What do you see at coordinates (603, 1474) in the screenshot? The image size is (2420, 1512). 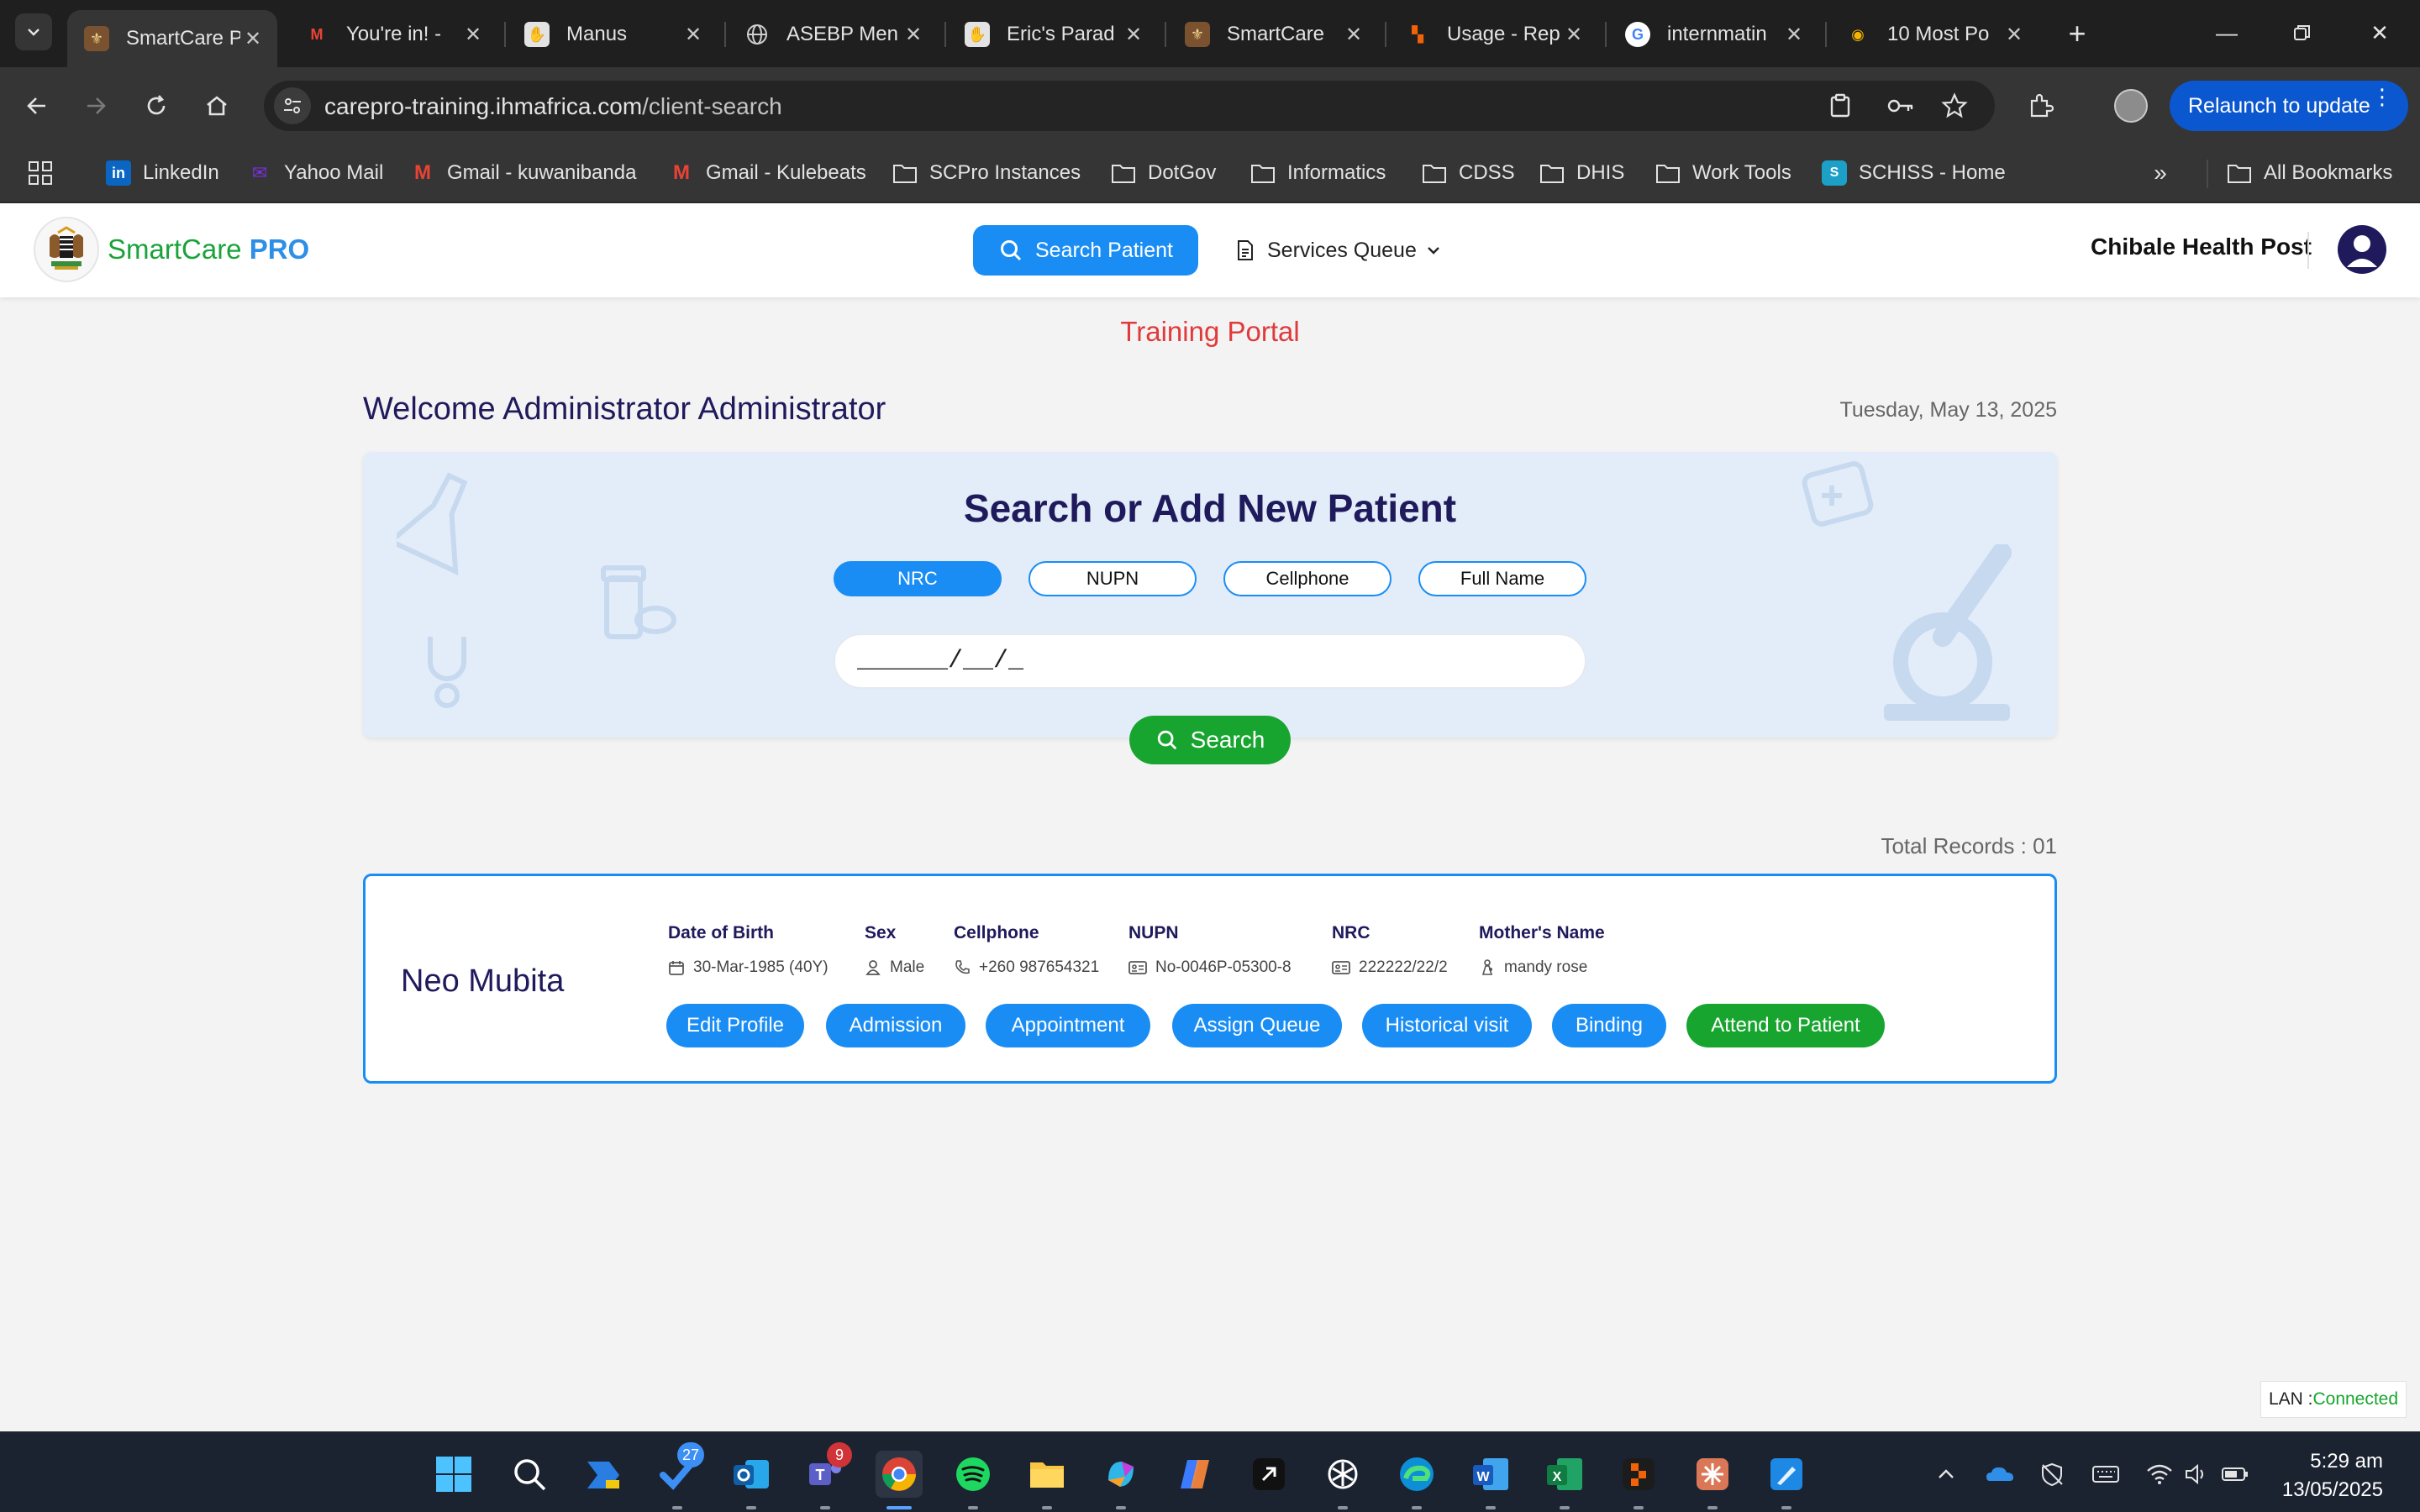 I see `taskbar-power-automate` at bounding box center [603, 1474].